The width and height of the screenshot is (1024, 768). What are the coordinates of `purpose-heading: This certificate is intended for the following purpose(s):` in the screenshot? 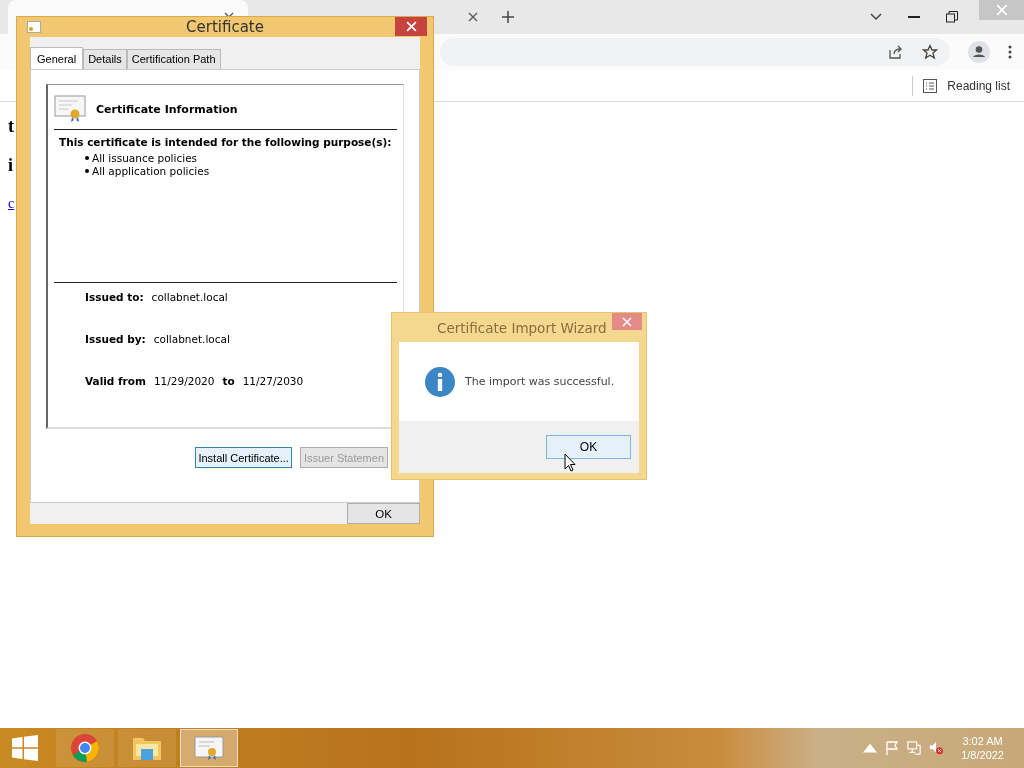 It's located at (225, 142).